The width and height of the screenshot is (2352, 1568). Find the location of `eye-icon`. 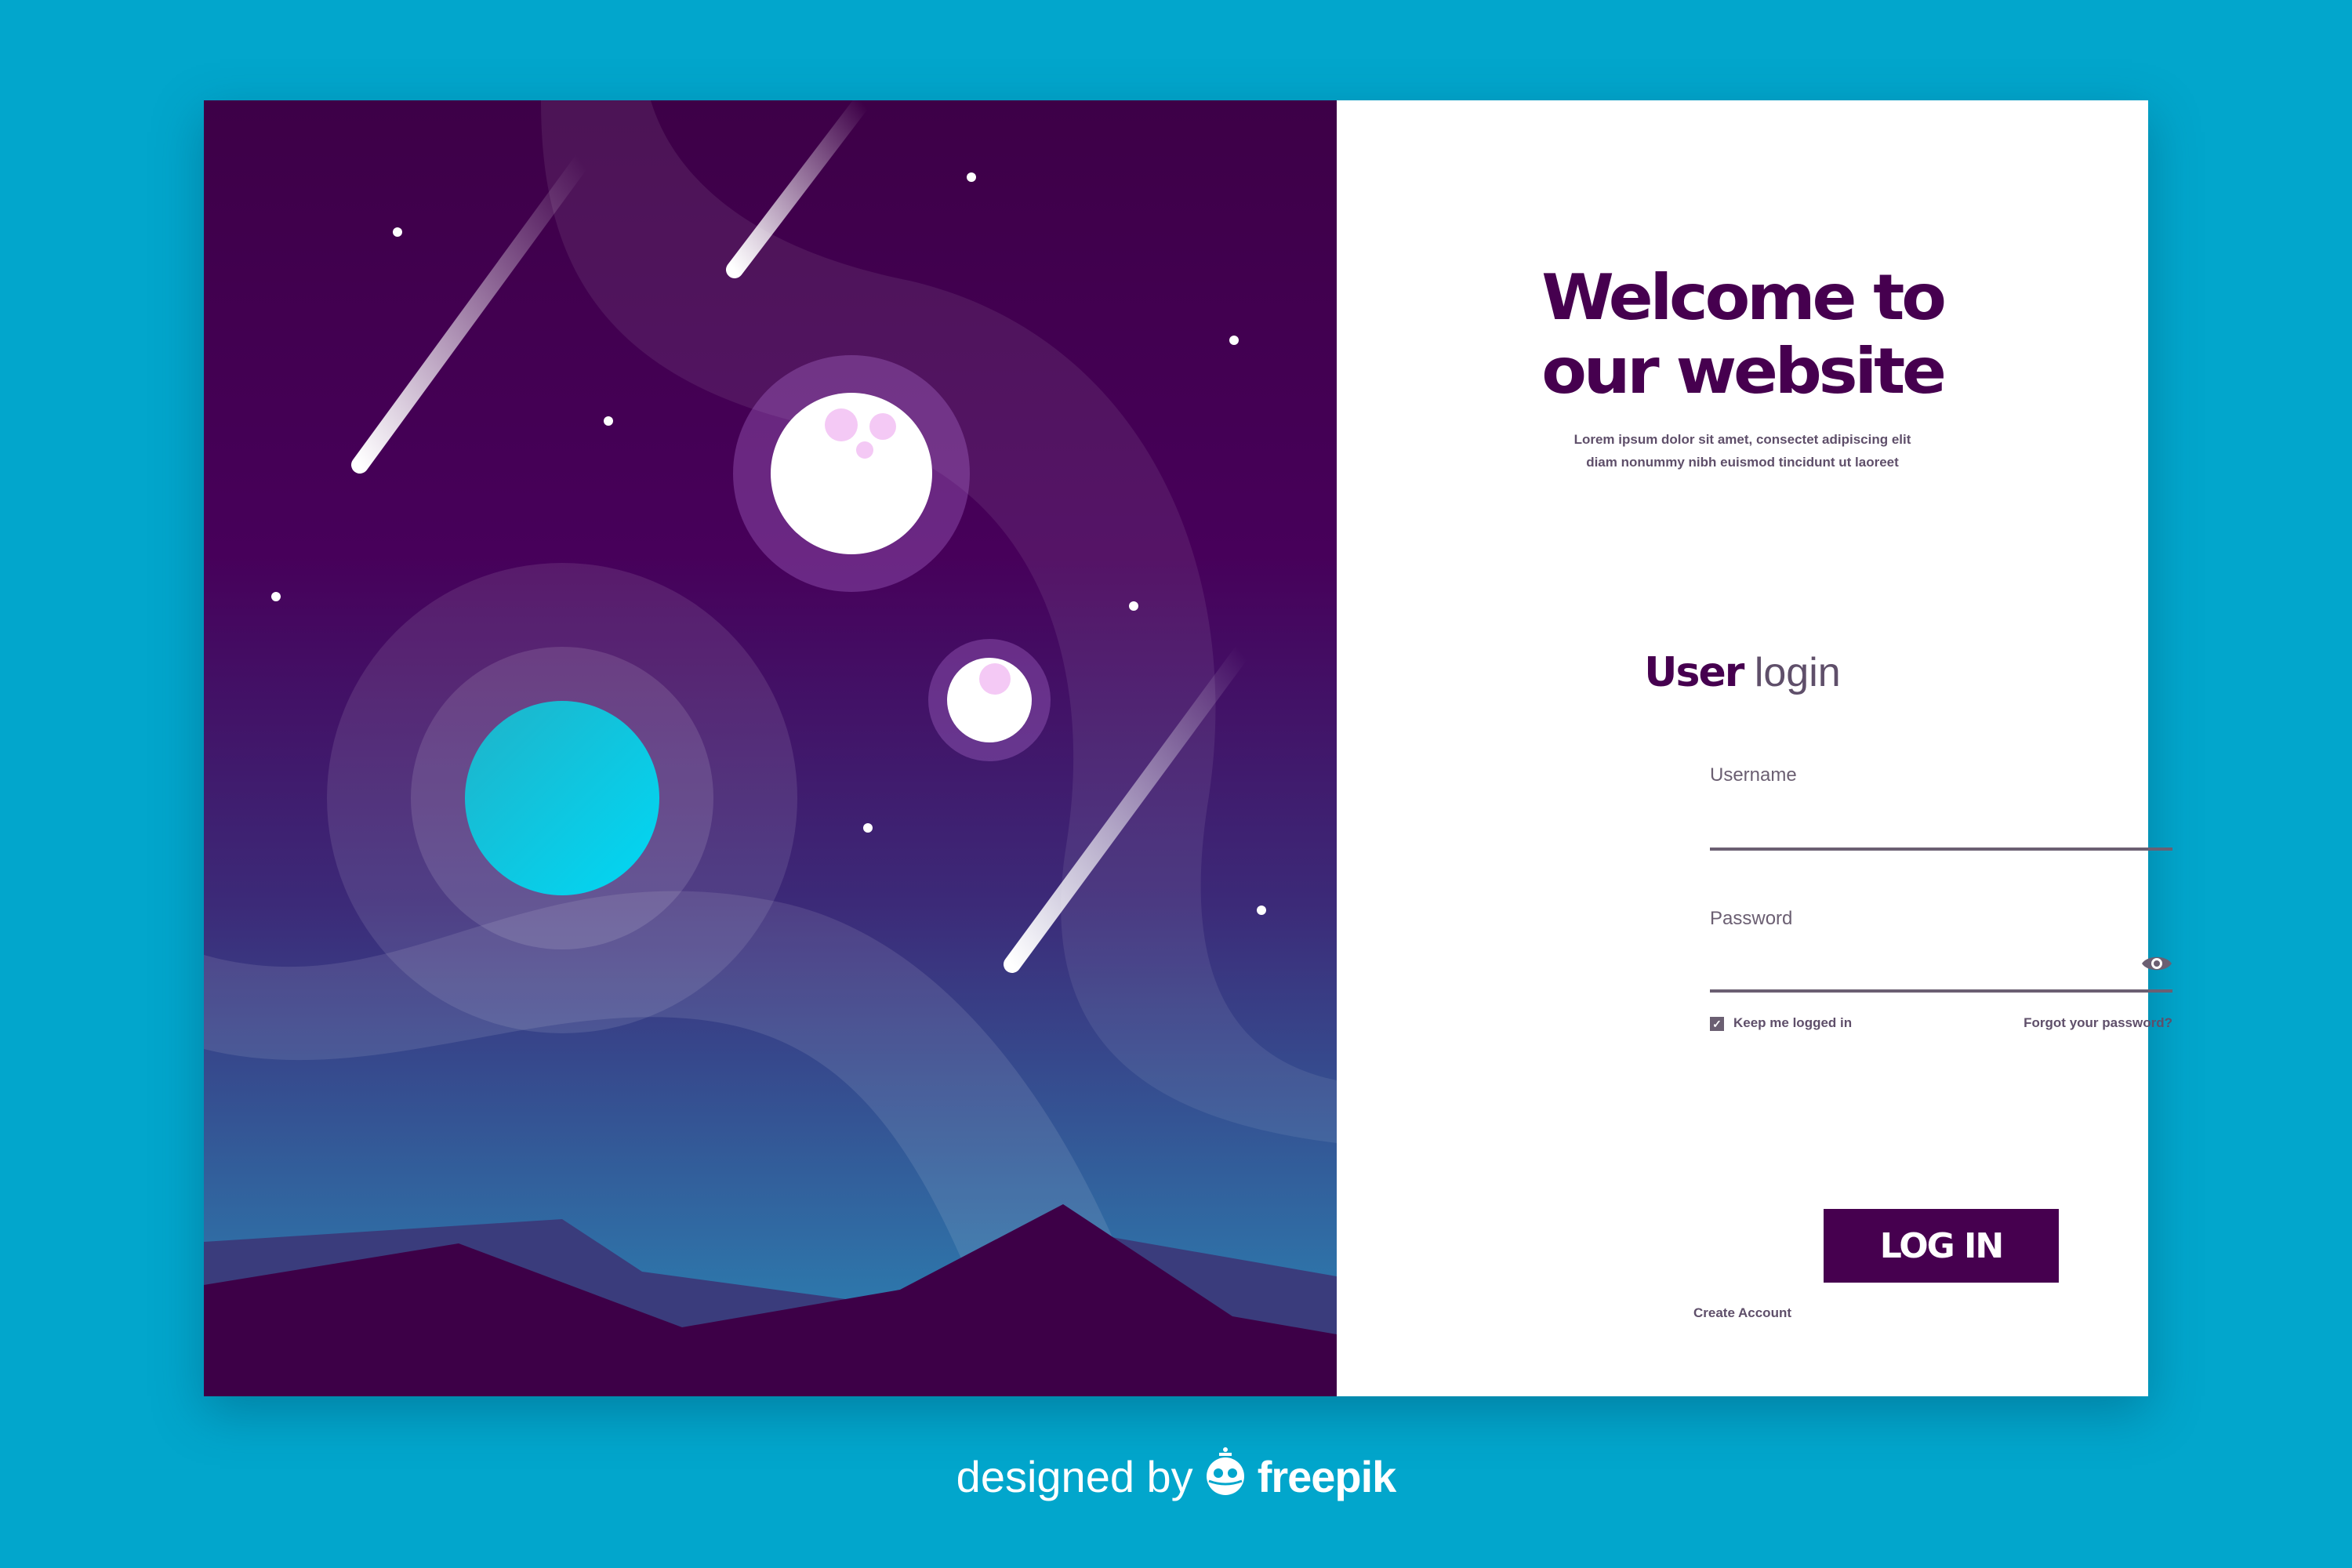

eye-icon is located at coordinates (2156, 963).